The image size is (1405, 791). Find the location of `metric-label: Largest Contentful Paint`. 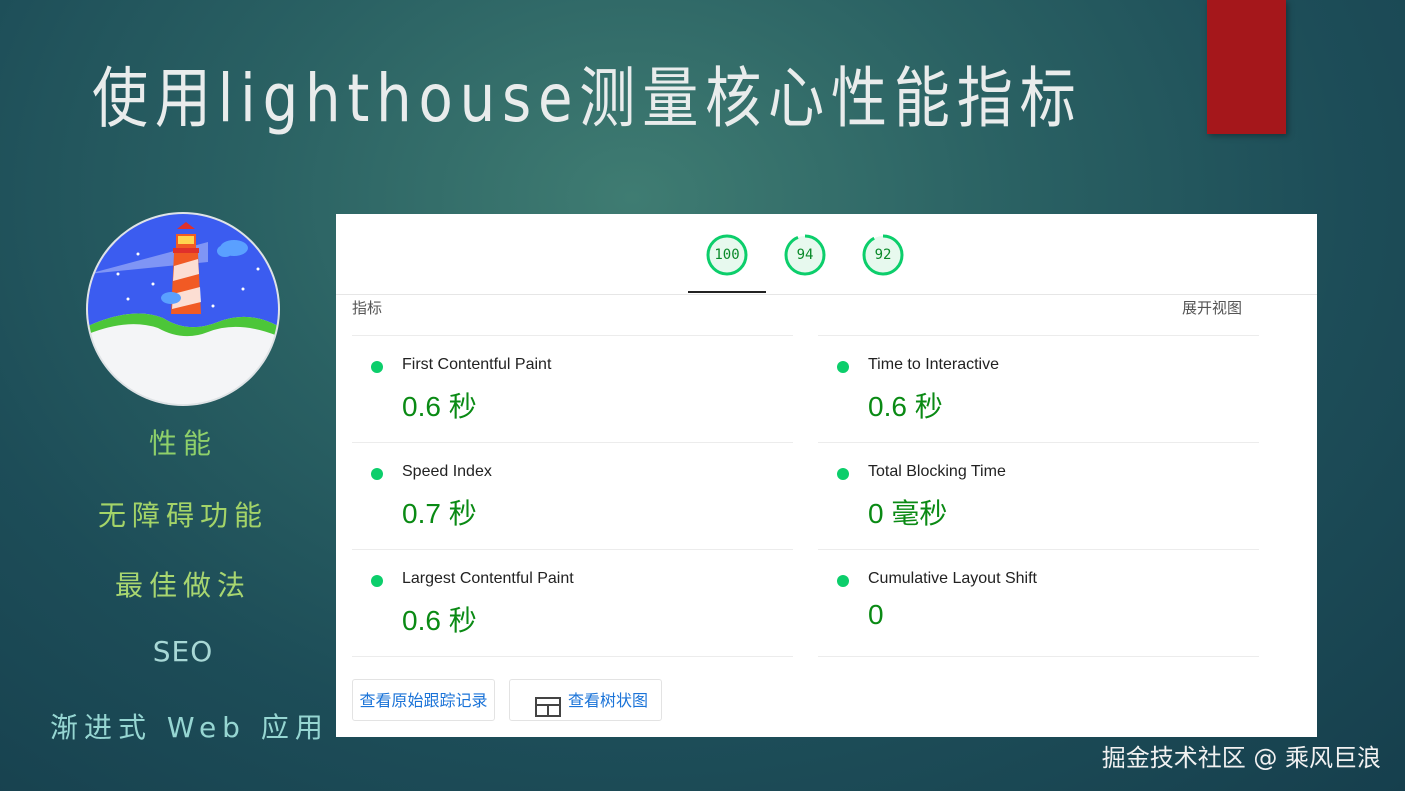

metric-label: Largest Contentful Paint is located at coordinates (488, 578).